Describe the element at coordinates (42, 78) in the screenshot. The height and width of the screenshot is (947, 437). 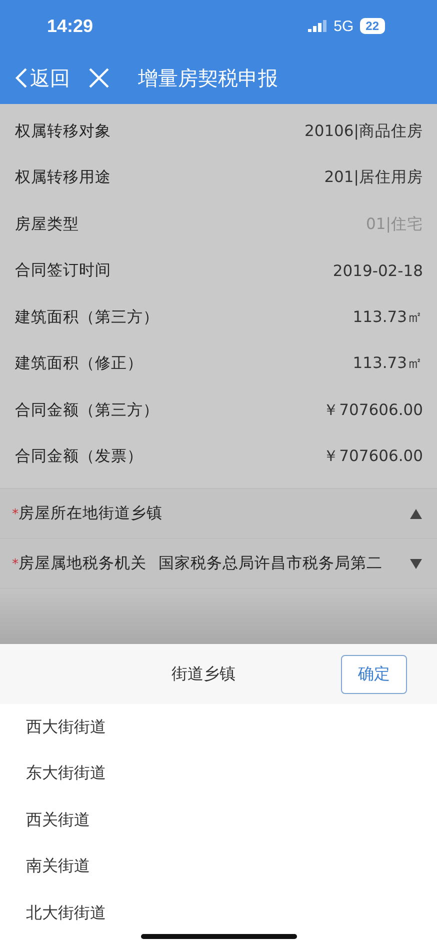
I see `back-button: 返回` at that location.